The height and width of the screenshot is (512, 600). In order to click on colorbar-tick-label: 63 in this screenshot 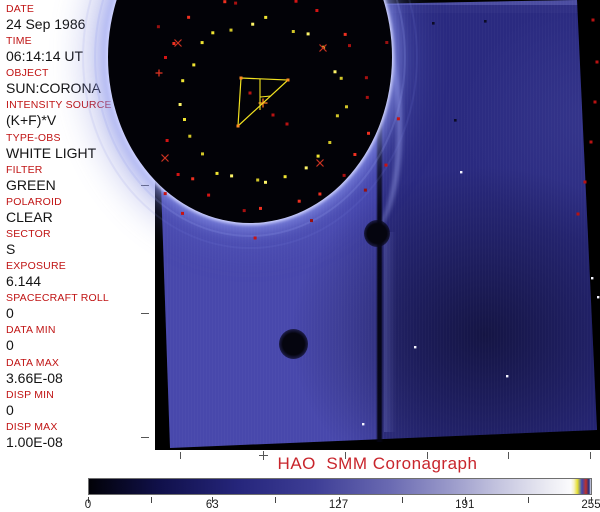, I will do `click(212, 505)`.